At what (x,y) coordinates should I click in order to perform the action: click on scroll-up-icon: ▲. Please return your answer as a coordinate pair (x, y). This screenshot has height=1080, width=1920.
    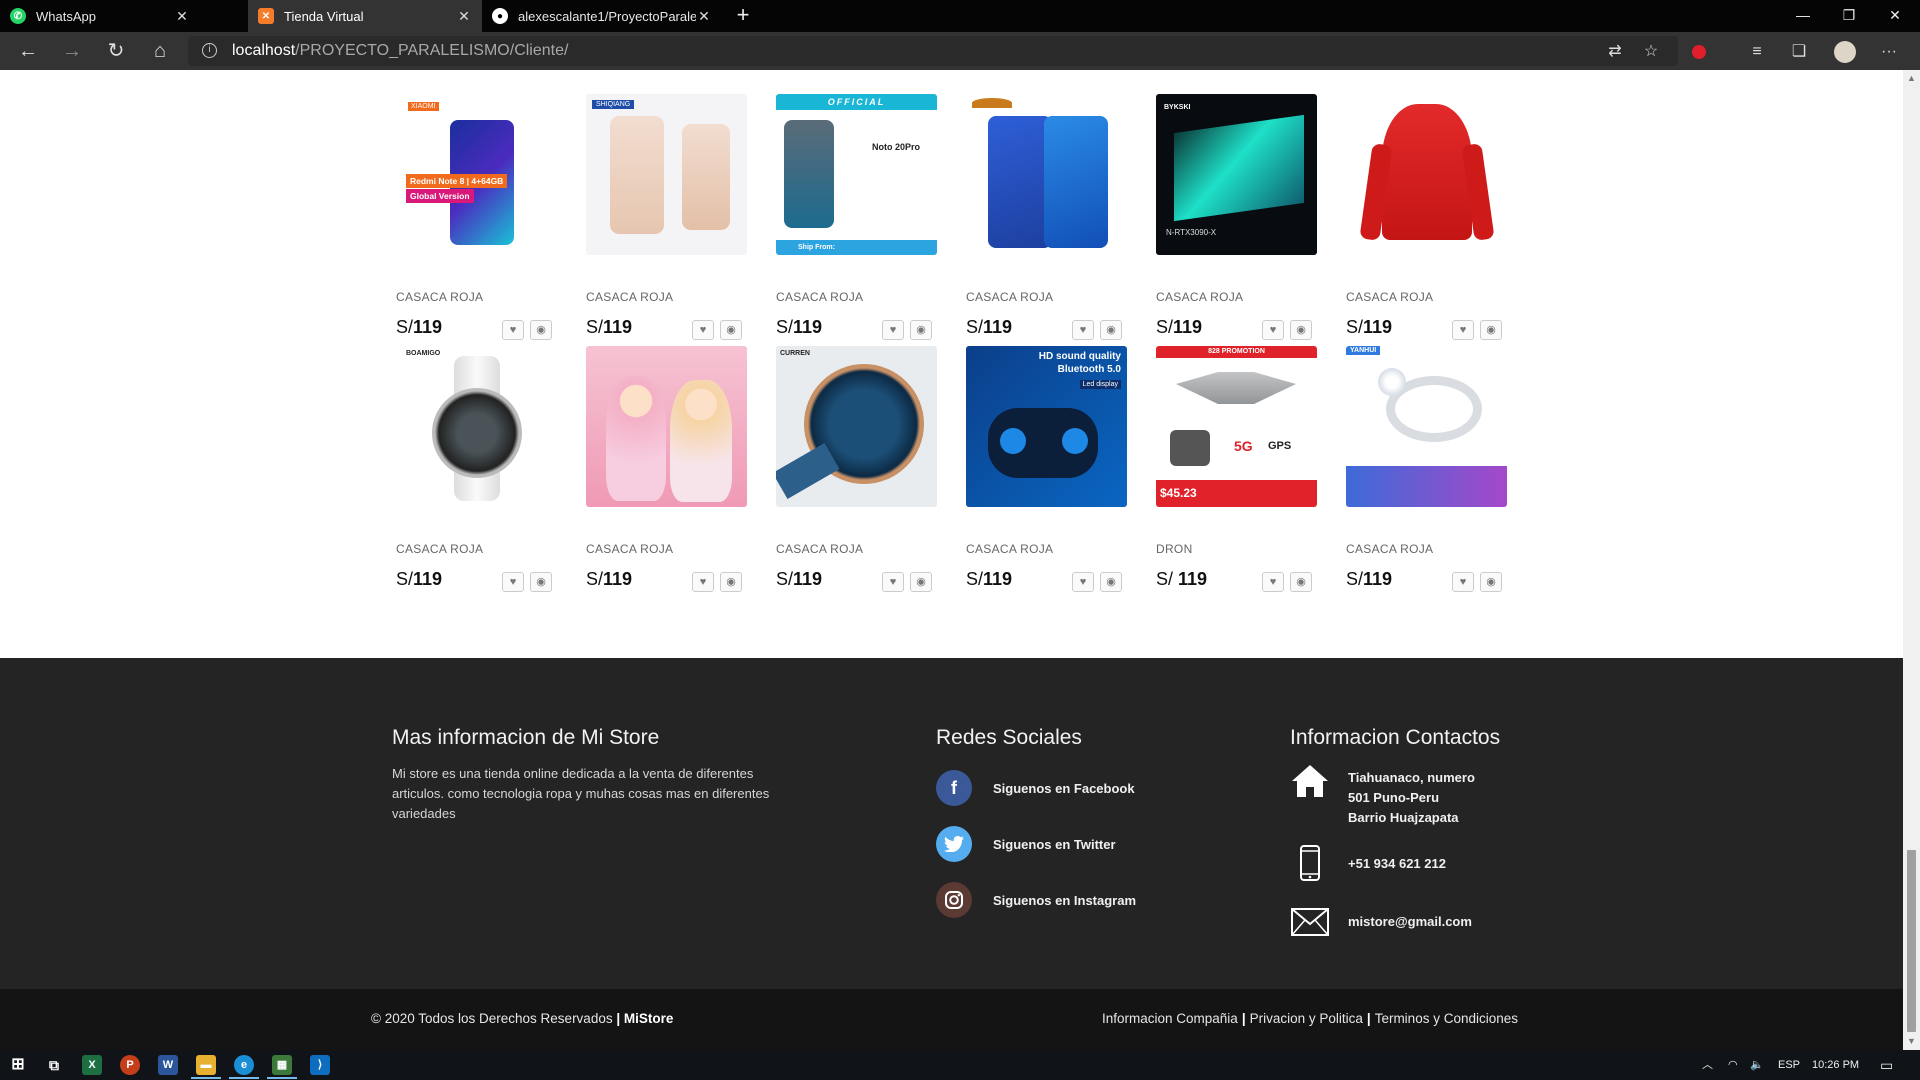
    Looking at the image, I should click on (1911, 78).